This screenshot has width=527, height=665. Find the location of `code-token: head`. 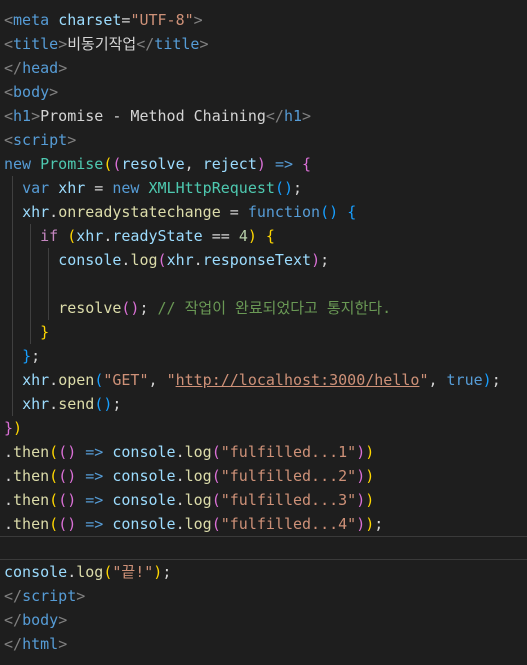

code-token: head is located at coordinates (40, 68).